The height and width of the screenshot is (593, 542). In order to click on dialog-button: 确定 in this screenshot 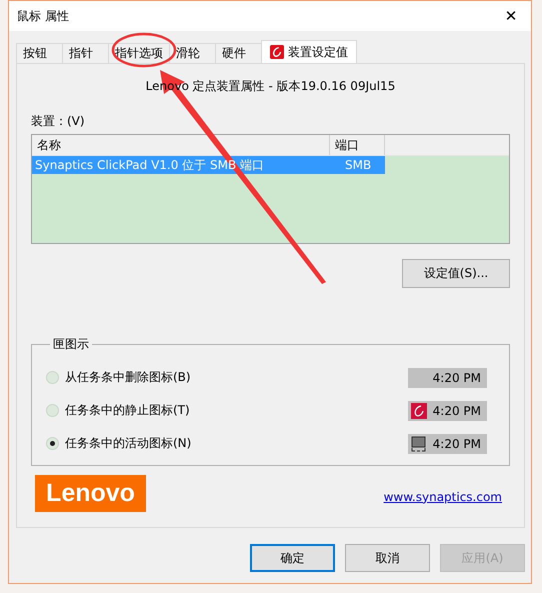, I will do `click(292, 558)`.